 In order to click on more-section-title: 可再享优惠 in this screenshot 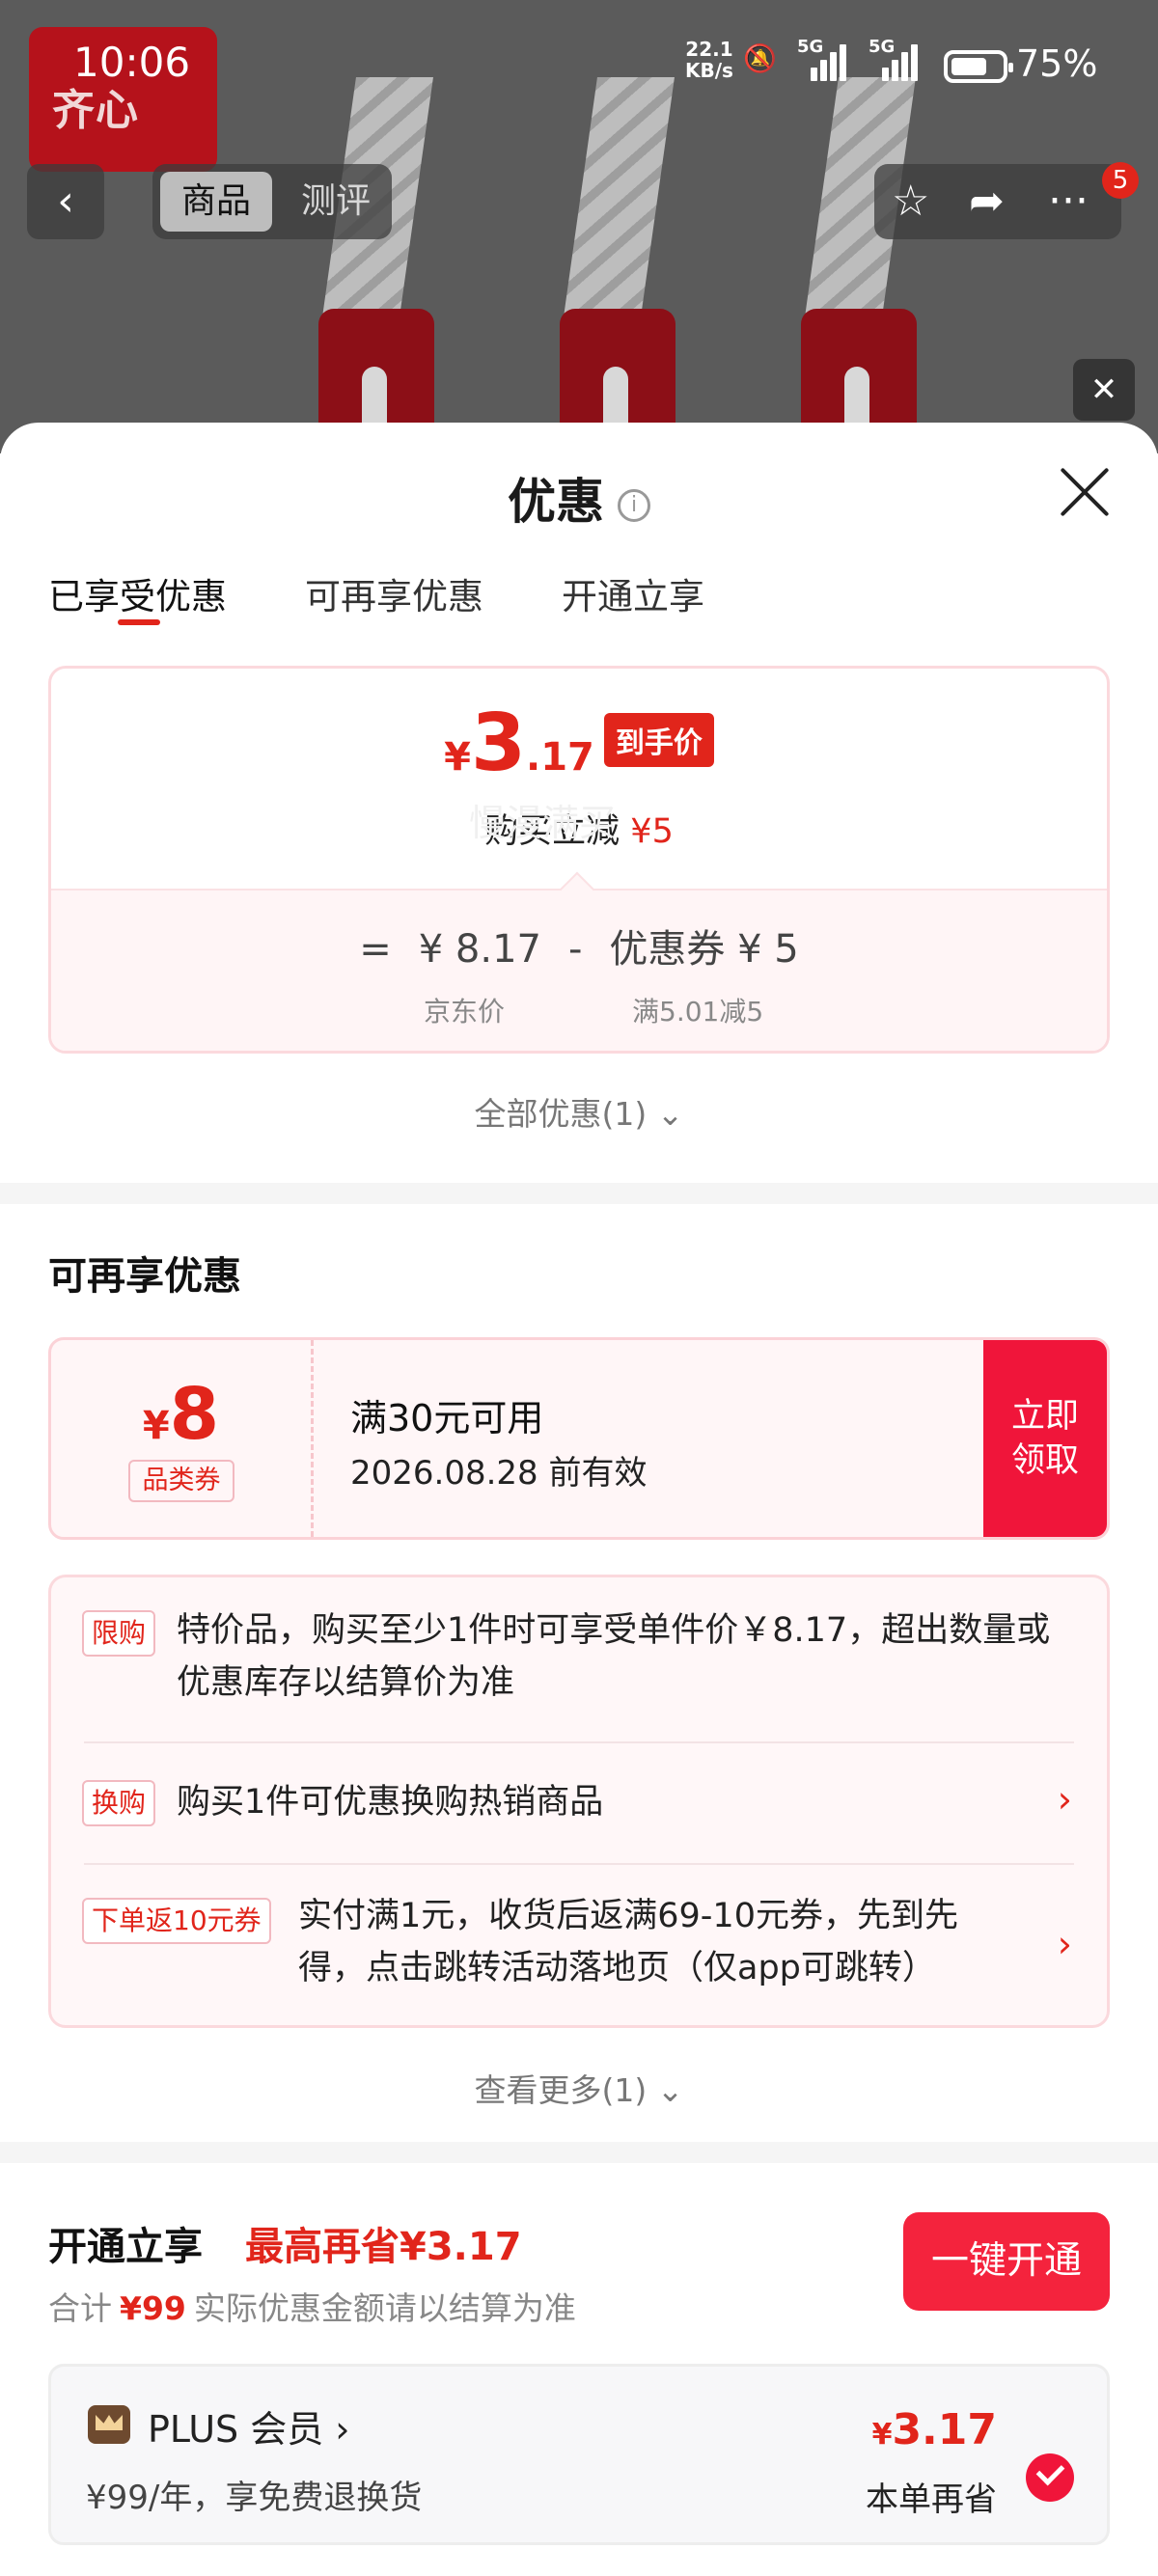, I will do `click(144, 1277)`.